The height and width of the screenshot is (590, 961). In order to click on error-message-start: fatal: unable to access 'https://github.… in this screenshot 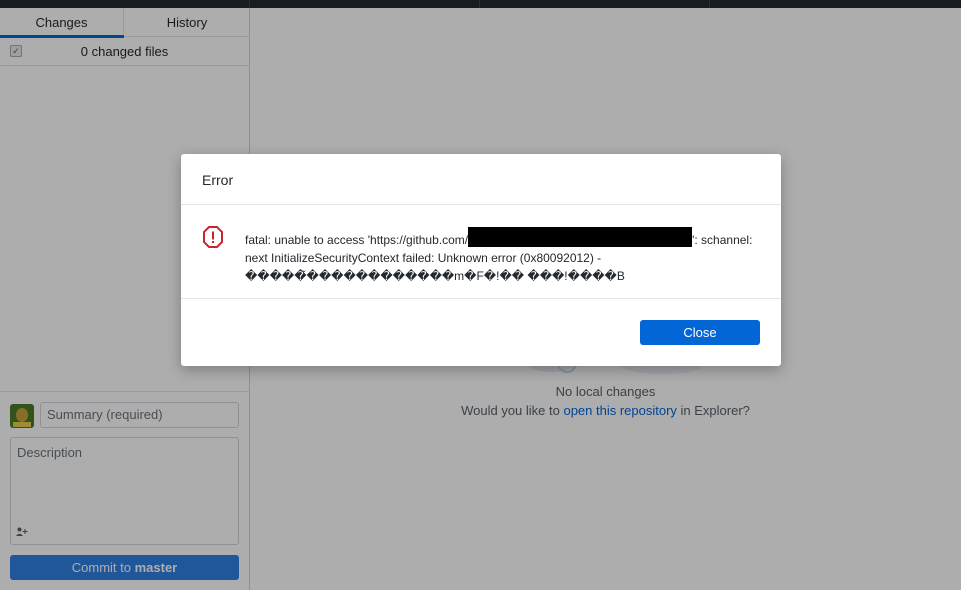, I will do `click(357, 240)`.